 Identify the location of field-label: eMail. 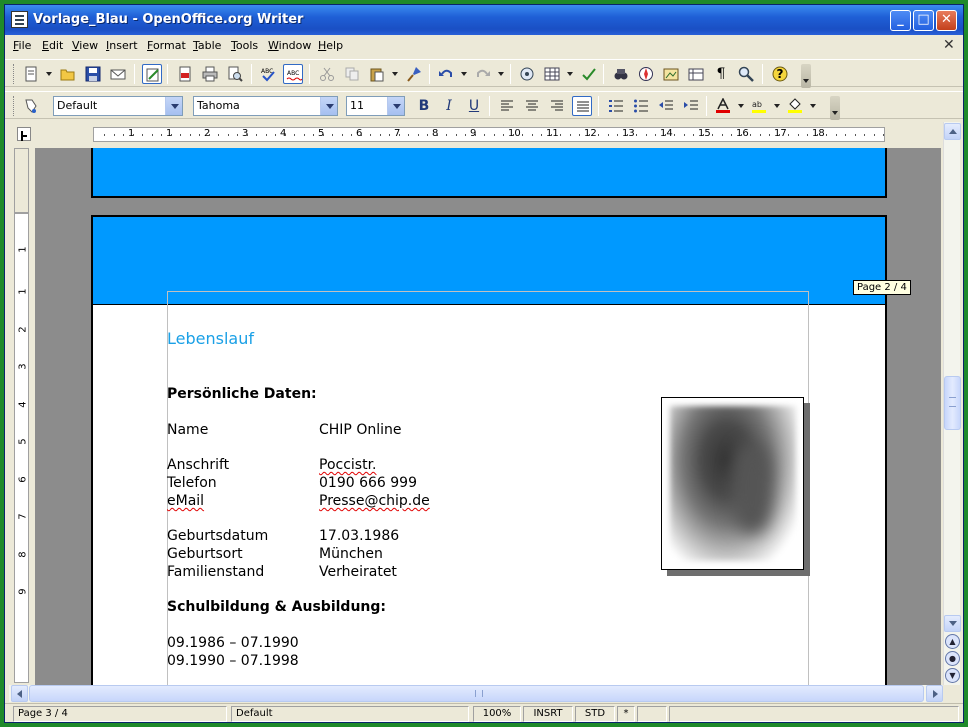
(185, 501).